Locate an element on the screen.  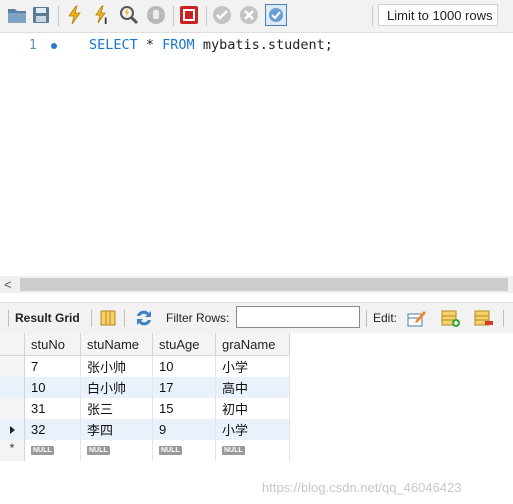
cell-stuAge-null: NULL is located at coordinates (184, 450).